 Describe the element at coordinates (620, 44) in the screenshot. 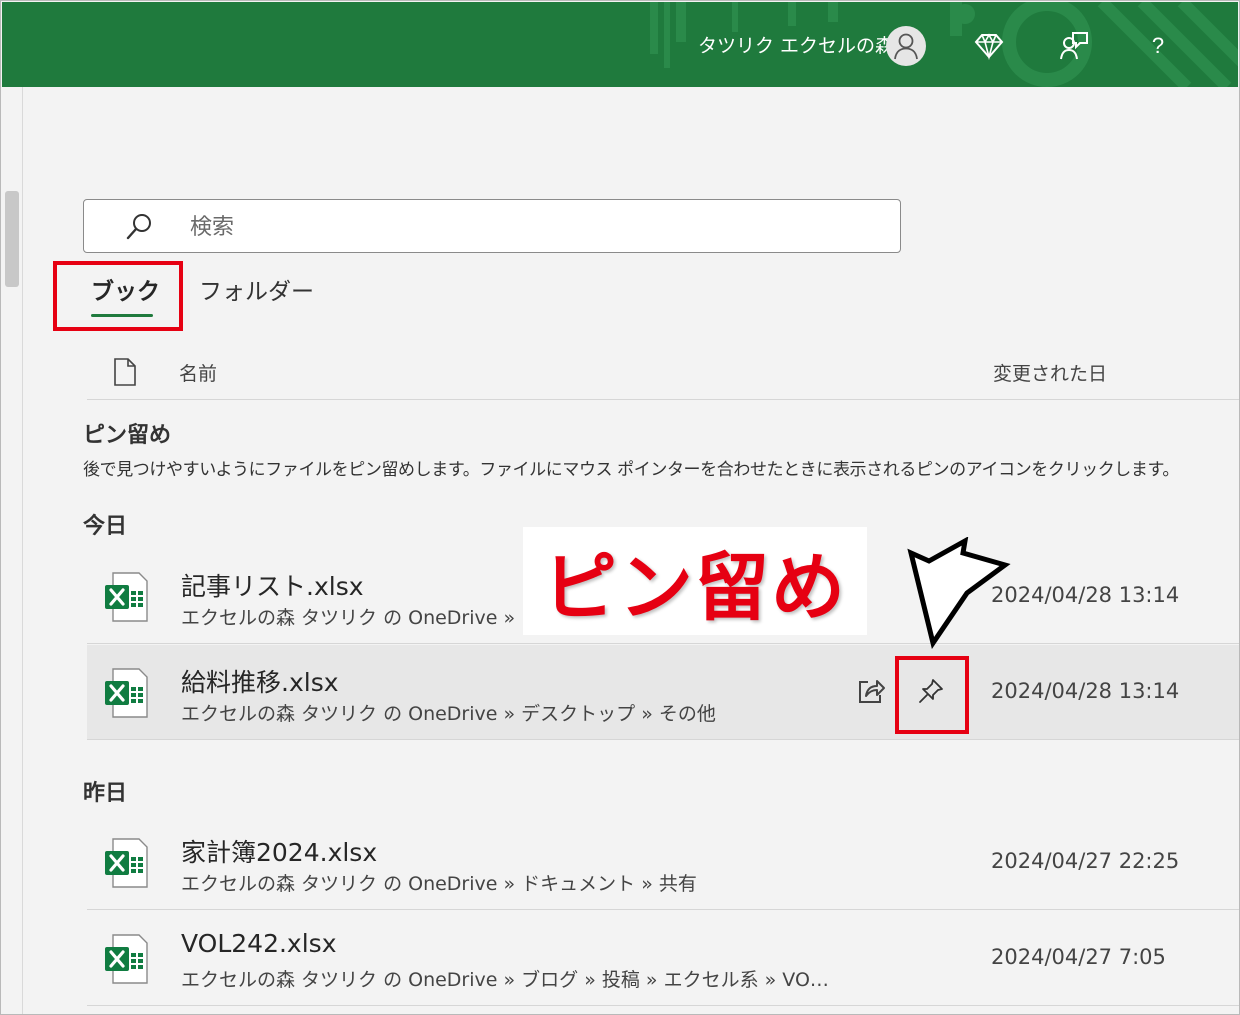

I see `title-bar: タツリク エクセルの森 ?` at that location.